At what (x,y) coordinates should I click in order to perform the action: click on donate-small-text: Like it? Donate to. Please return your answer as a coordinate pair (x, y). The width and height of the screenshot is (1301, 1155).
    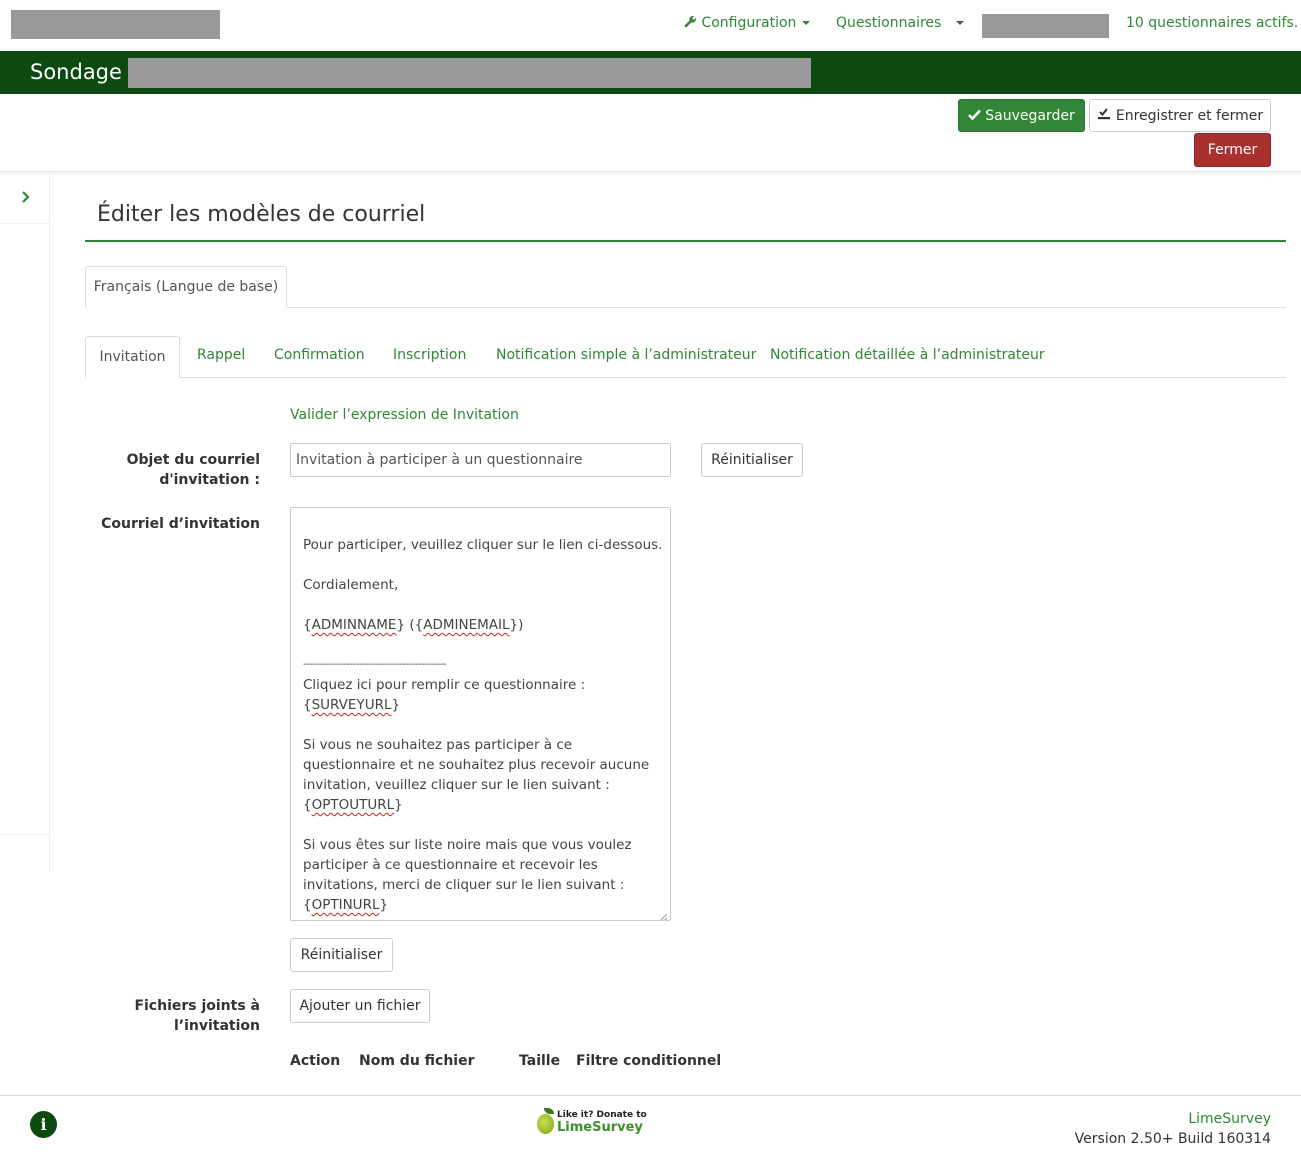
    Looking at the image, I should click on (602, 1115).